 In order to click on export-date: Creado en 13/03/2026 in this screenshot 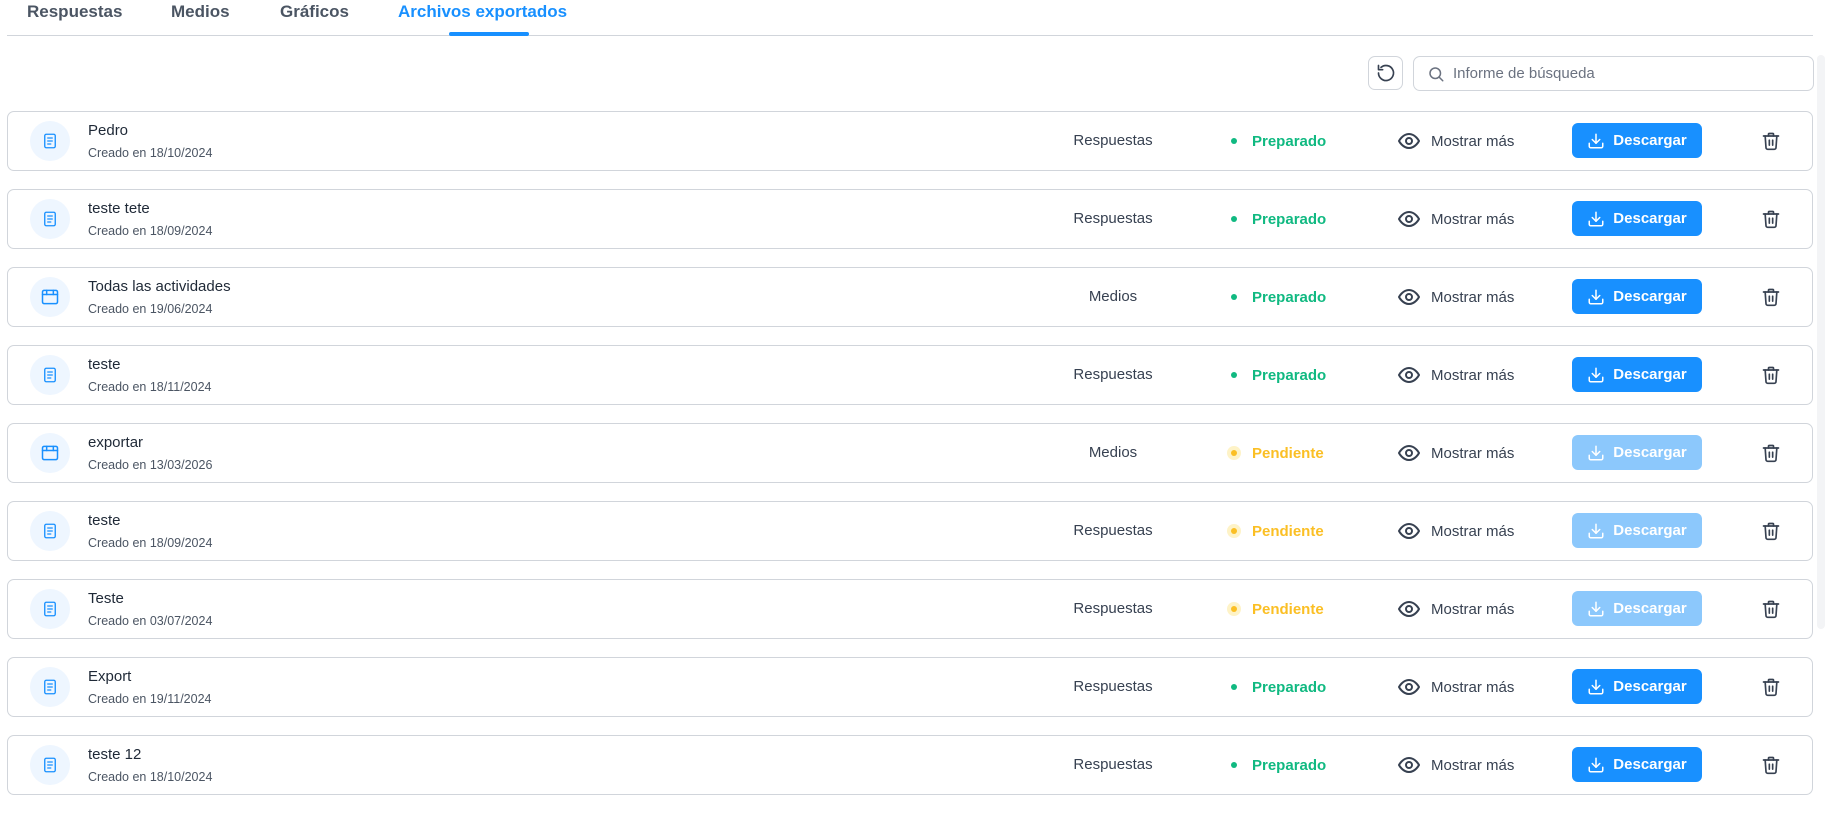, I will do `click(150, 465)`.